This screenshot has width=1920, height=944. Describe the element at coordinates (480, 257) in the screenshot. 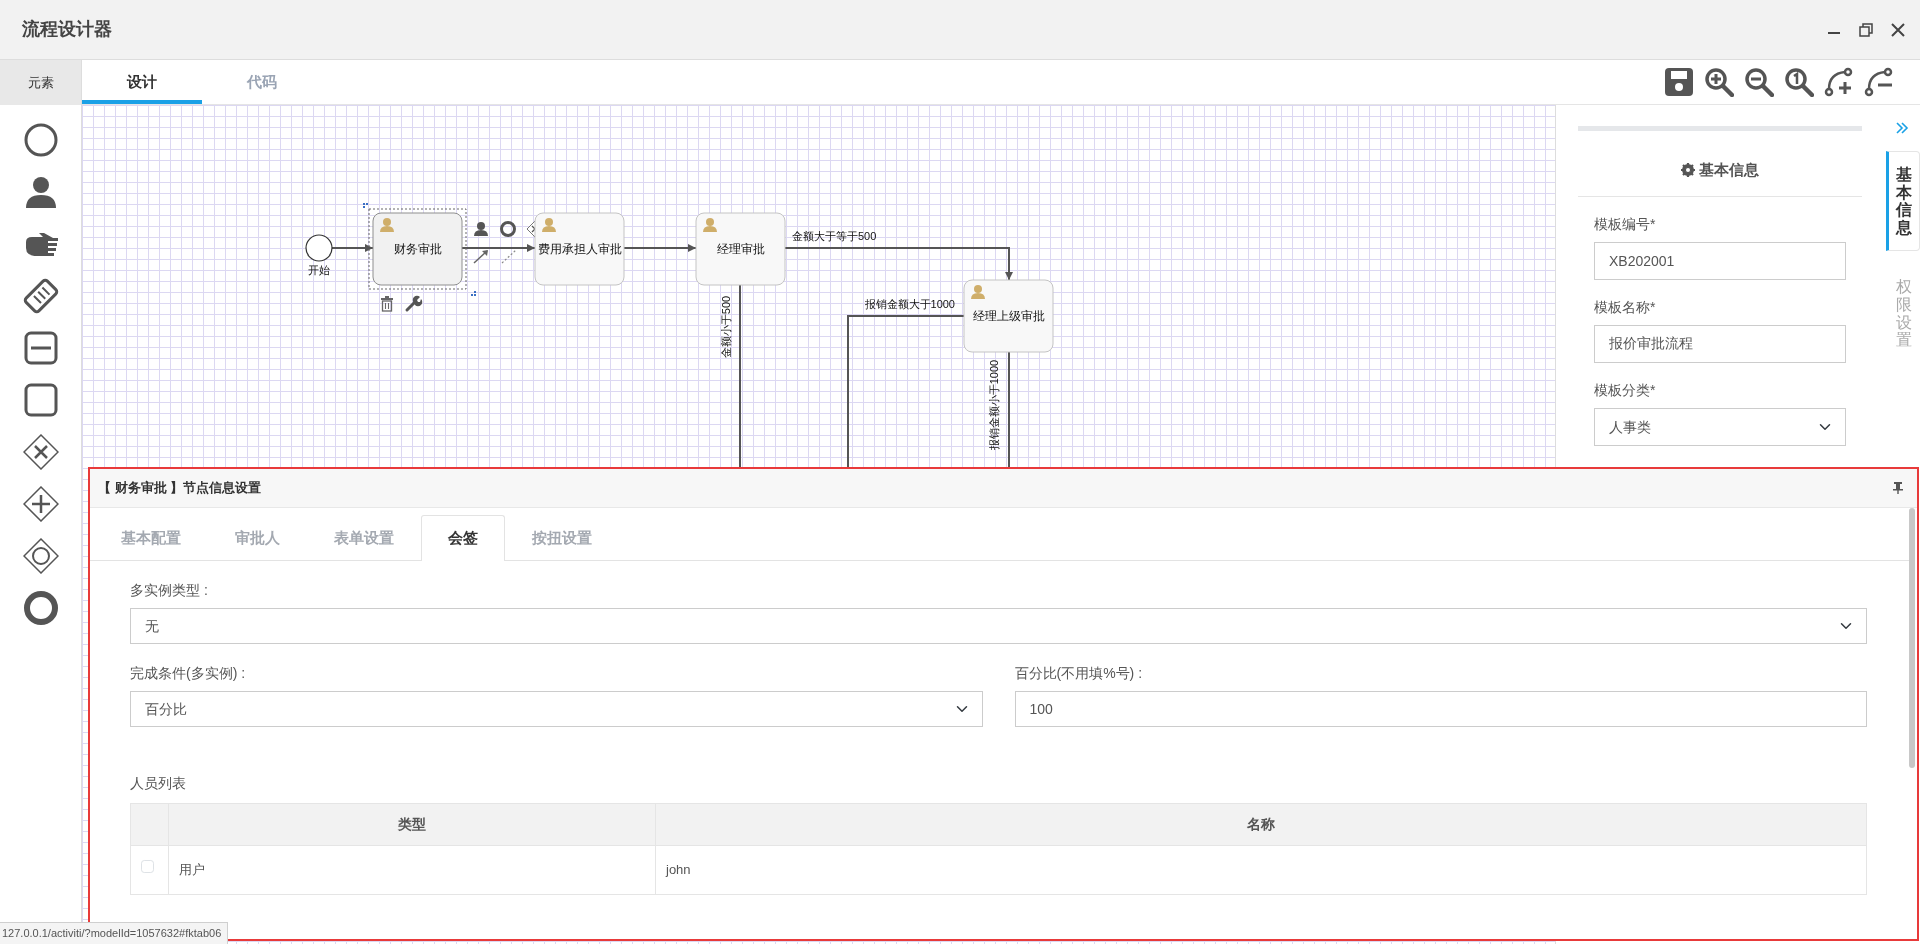

I see `arrow-icon` at that location.